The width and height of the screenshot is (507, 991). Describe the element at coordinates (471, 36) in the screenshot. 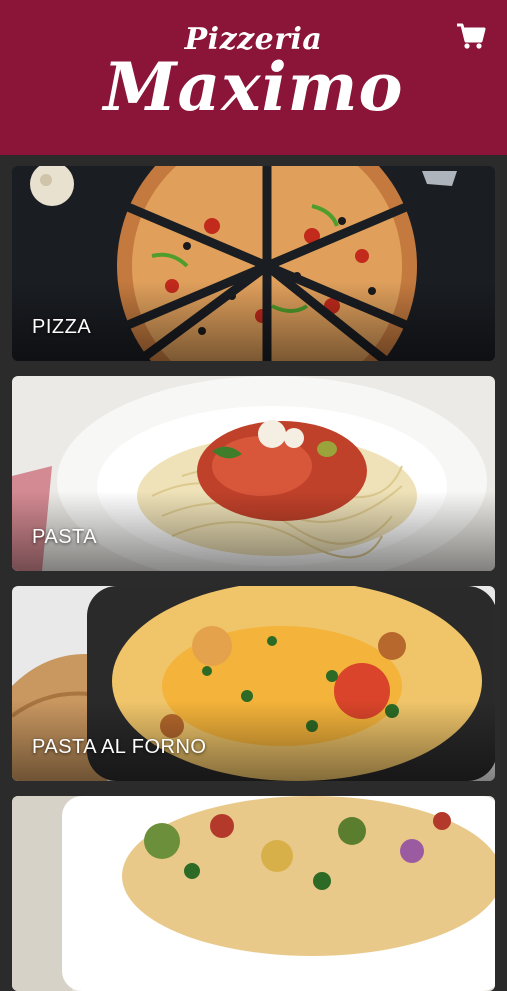

I see `shopping-cart-icon` at that location.